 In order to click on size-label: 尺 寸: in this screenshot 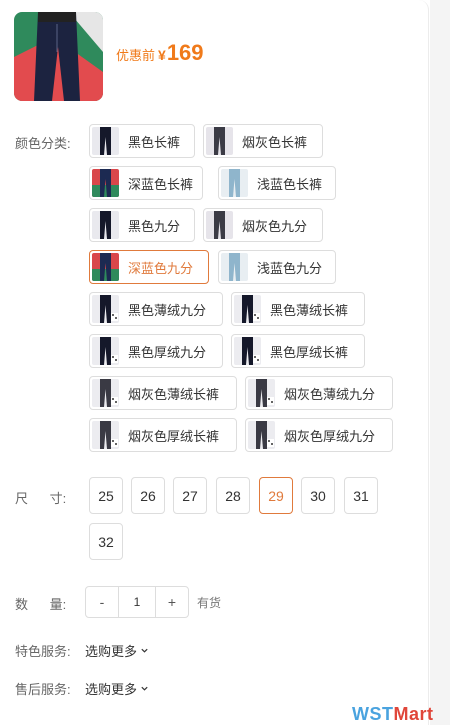, I will do `click(41, 498)`.